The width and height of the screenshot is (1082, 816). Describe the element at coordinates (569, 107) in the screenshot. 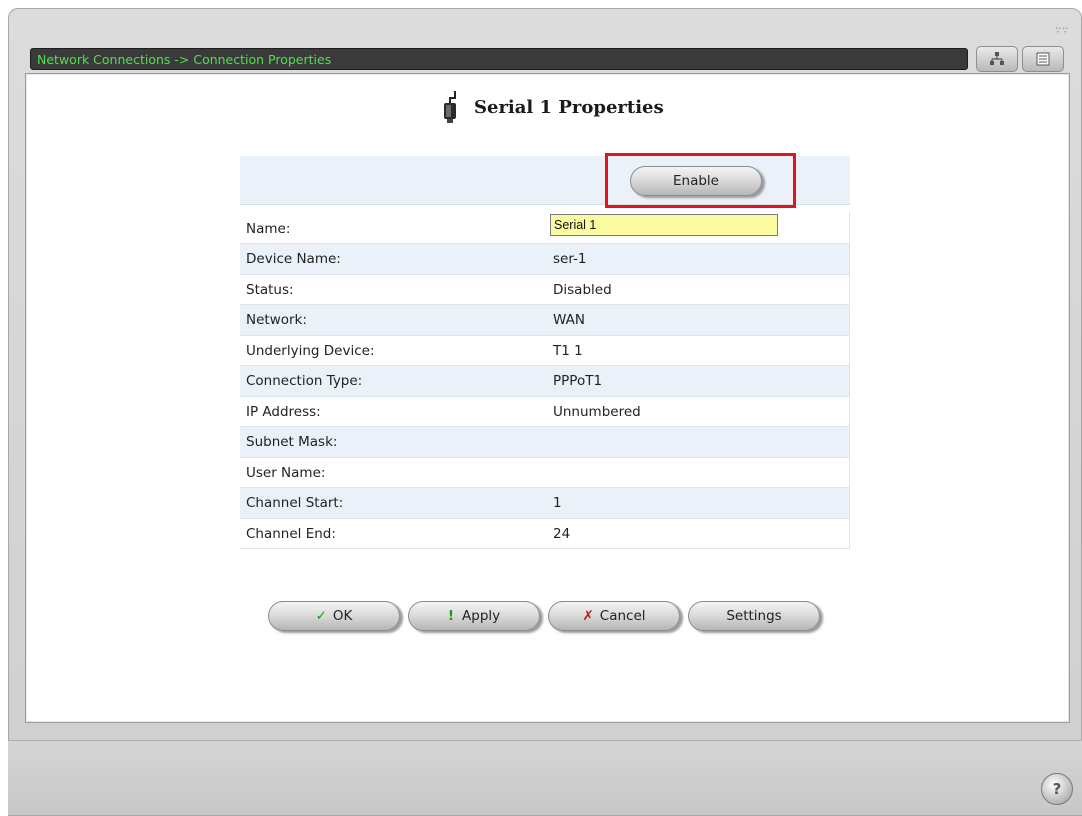

I see `title-text: Serial 1 Properties` at that location.